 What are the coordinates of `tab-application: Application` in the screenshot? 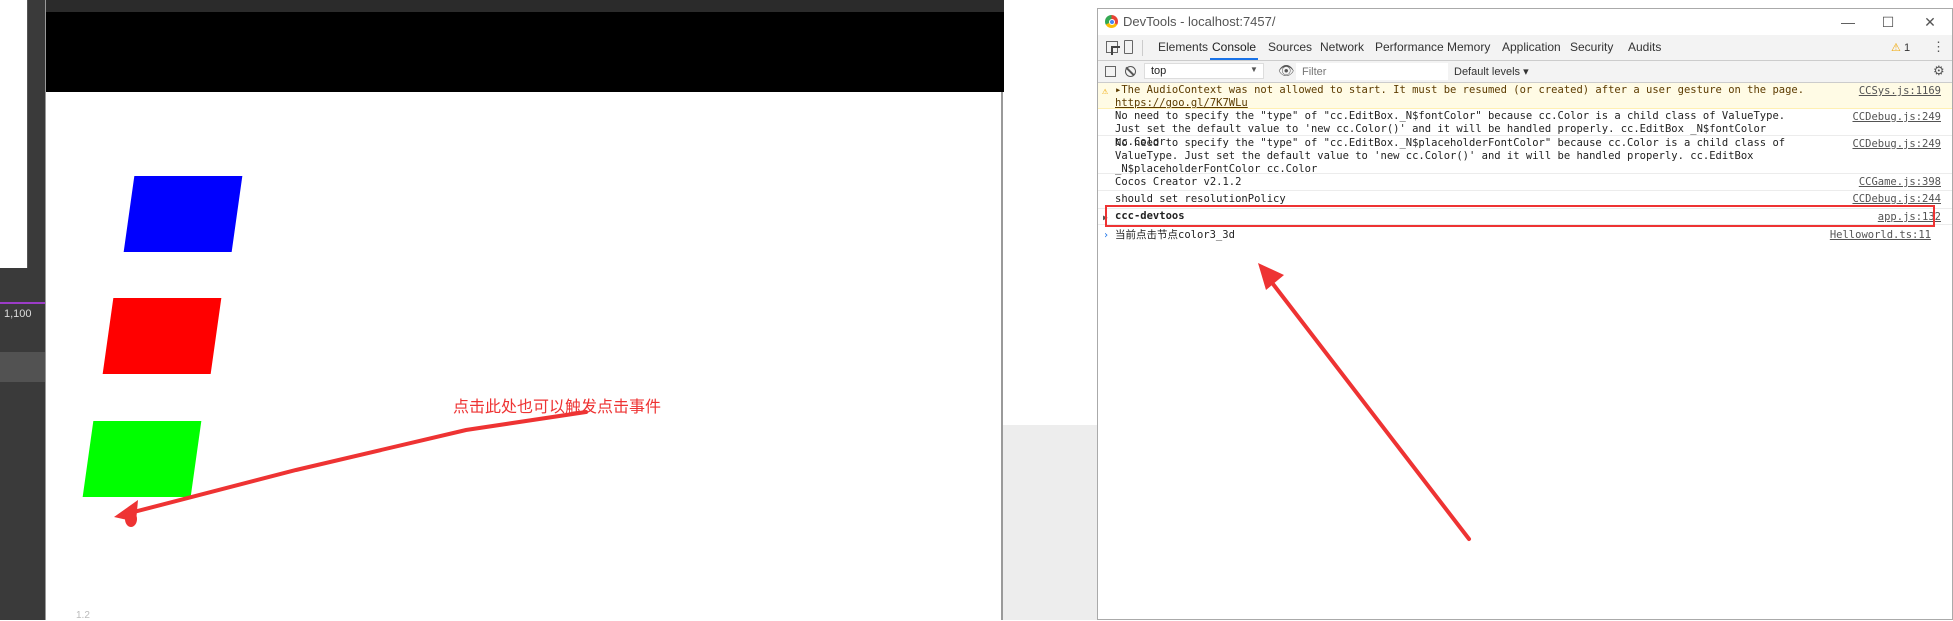 It's located at (1531, 47).